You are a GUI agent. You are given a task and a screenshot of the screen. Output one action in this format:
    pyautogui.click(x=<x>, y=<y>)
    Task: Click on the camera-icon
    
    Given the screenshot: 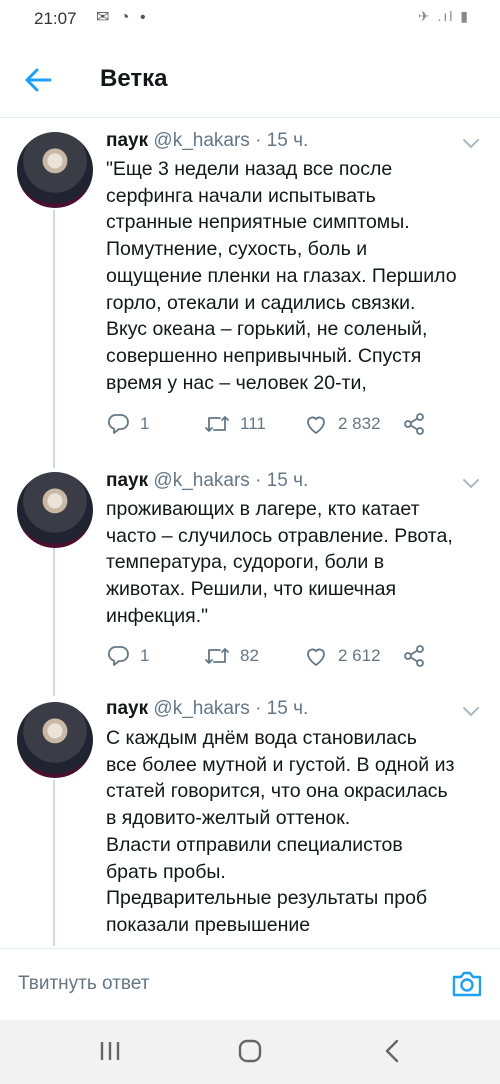 What is the action you would take?
    pyautogui.click(x=467, y=984)
    